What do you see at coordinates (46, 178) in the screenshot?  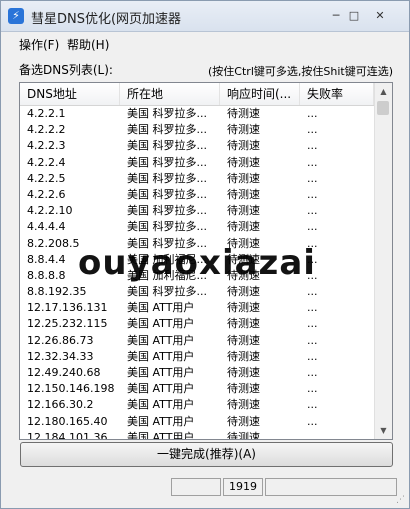 I see `cell-dns: 4.2.2.5` at bounding box center [46, 178].